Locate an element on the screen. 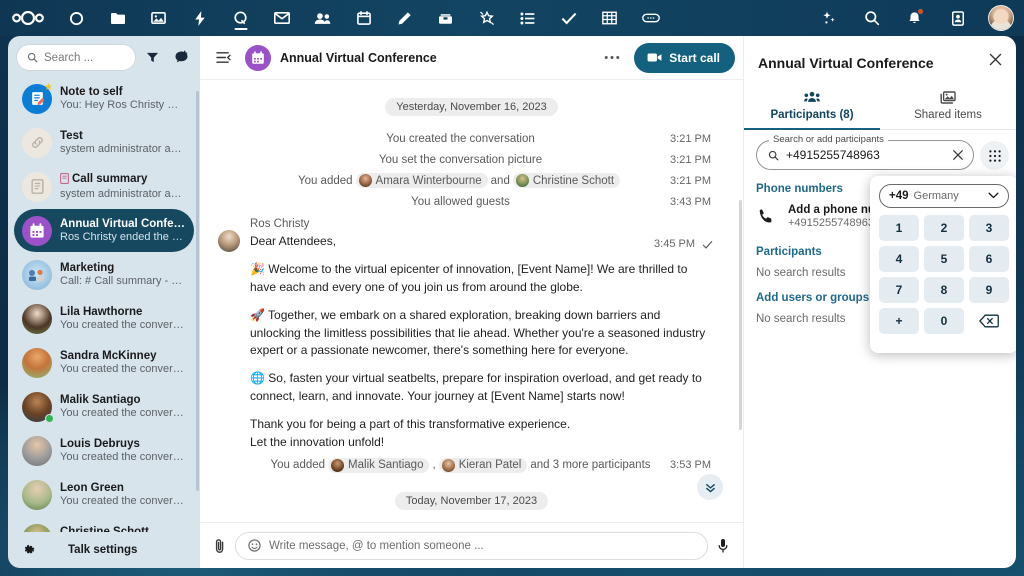  paperclip-icon is located at coordinates (220, 546).